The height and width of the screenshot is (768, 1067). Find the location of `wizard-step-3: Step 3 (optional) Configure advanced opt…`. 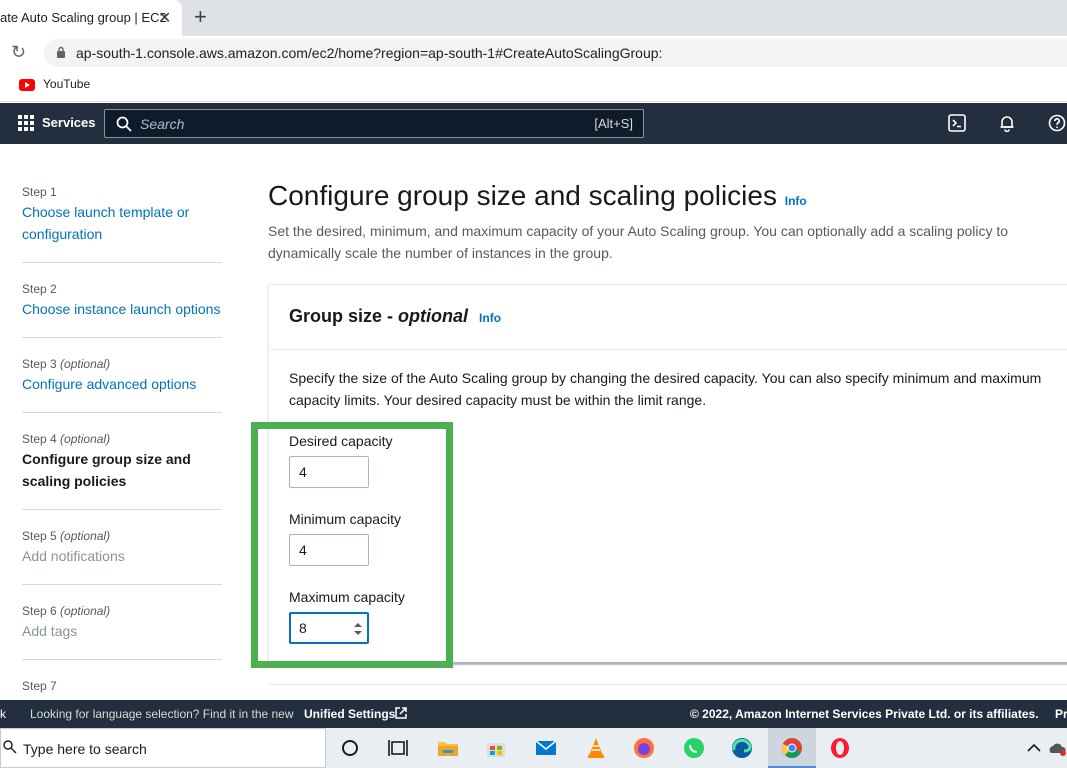

wizard-step-3: Step 3 (optional) Configure advanced opt… is located at coordinates (122, 376).